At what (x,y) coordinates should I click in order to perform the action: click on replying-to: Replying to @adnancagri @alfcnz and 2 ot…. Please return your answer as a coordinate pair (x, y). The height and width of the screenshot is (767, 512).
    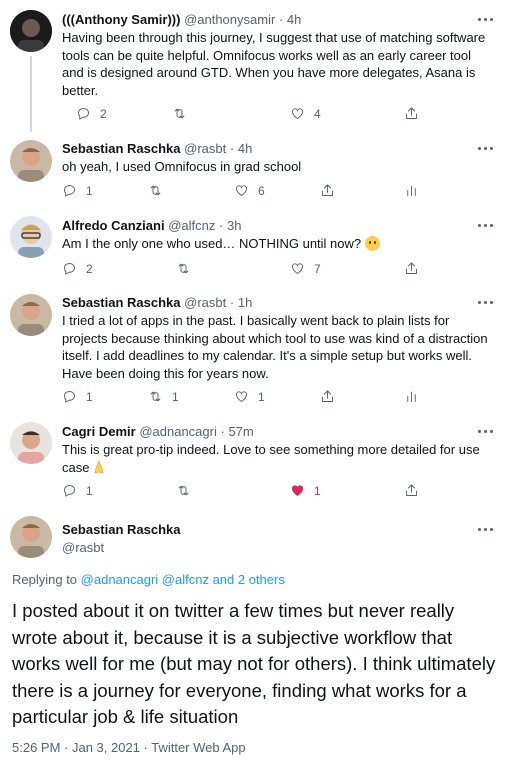
    Looking at the image, I should click on (148, 579).